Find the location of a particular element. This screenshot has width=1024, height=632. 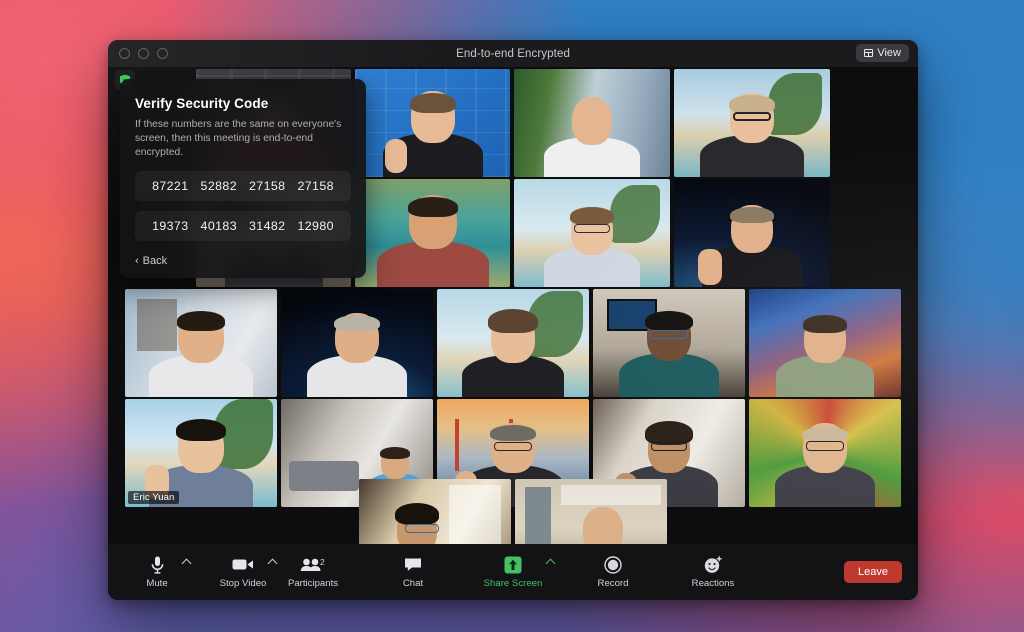

leave-button: Leave is located at coordinates (873, 572).